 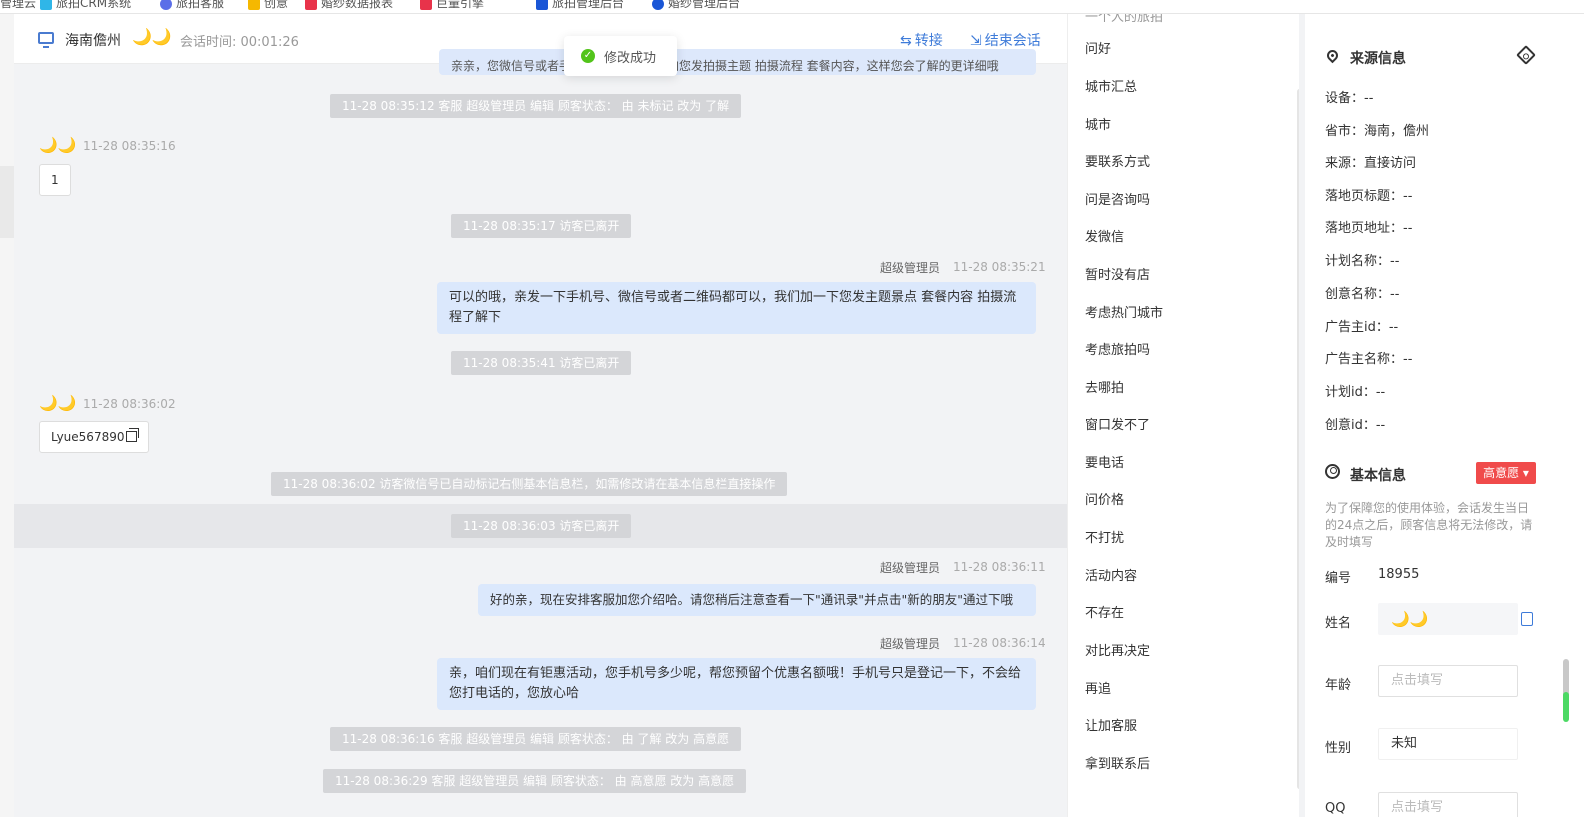 What do you see at coordinates (1362, 327) in the screenshot?
I see `source-field-advertiser-id: 广告主id：--` at bounding box center [1362, 327].